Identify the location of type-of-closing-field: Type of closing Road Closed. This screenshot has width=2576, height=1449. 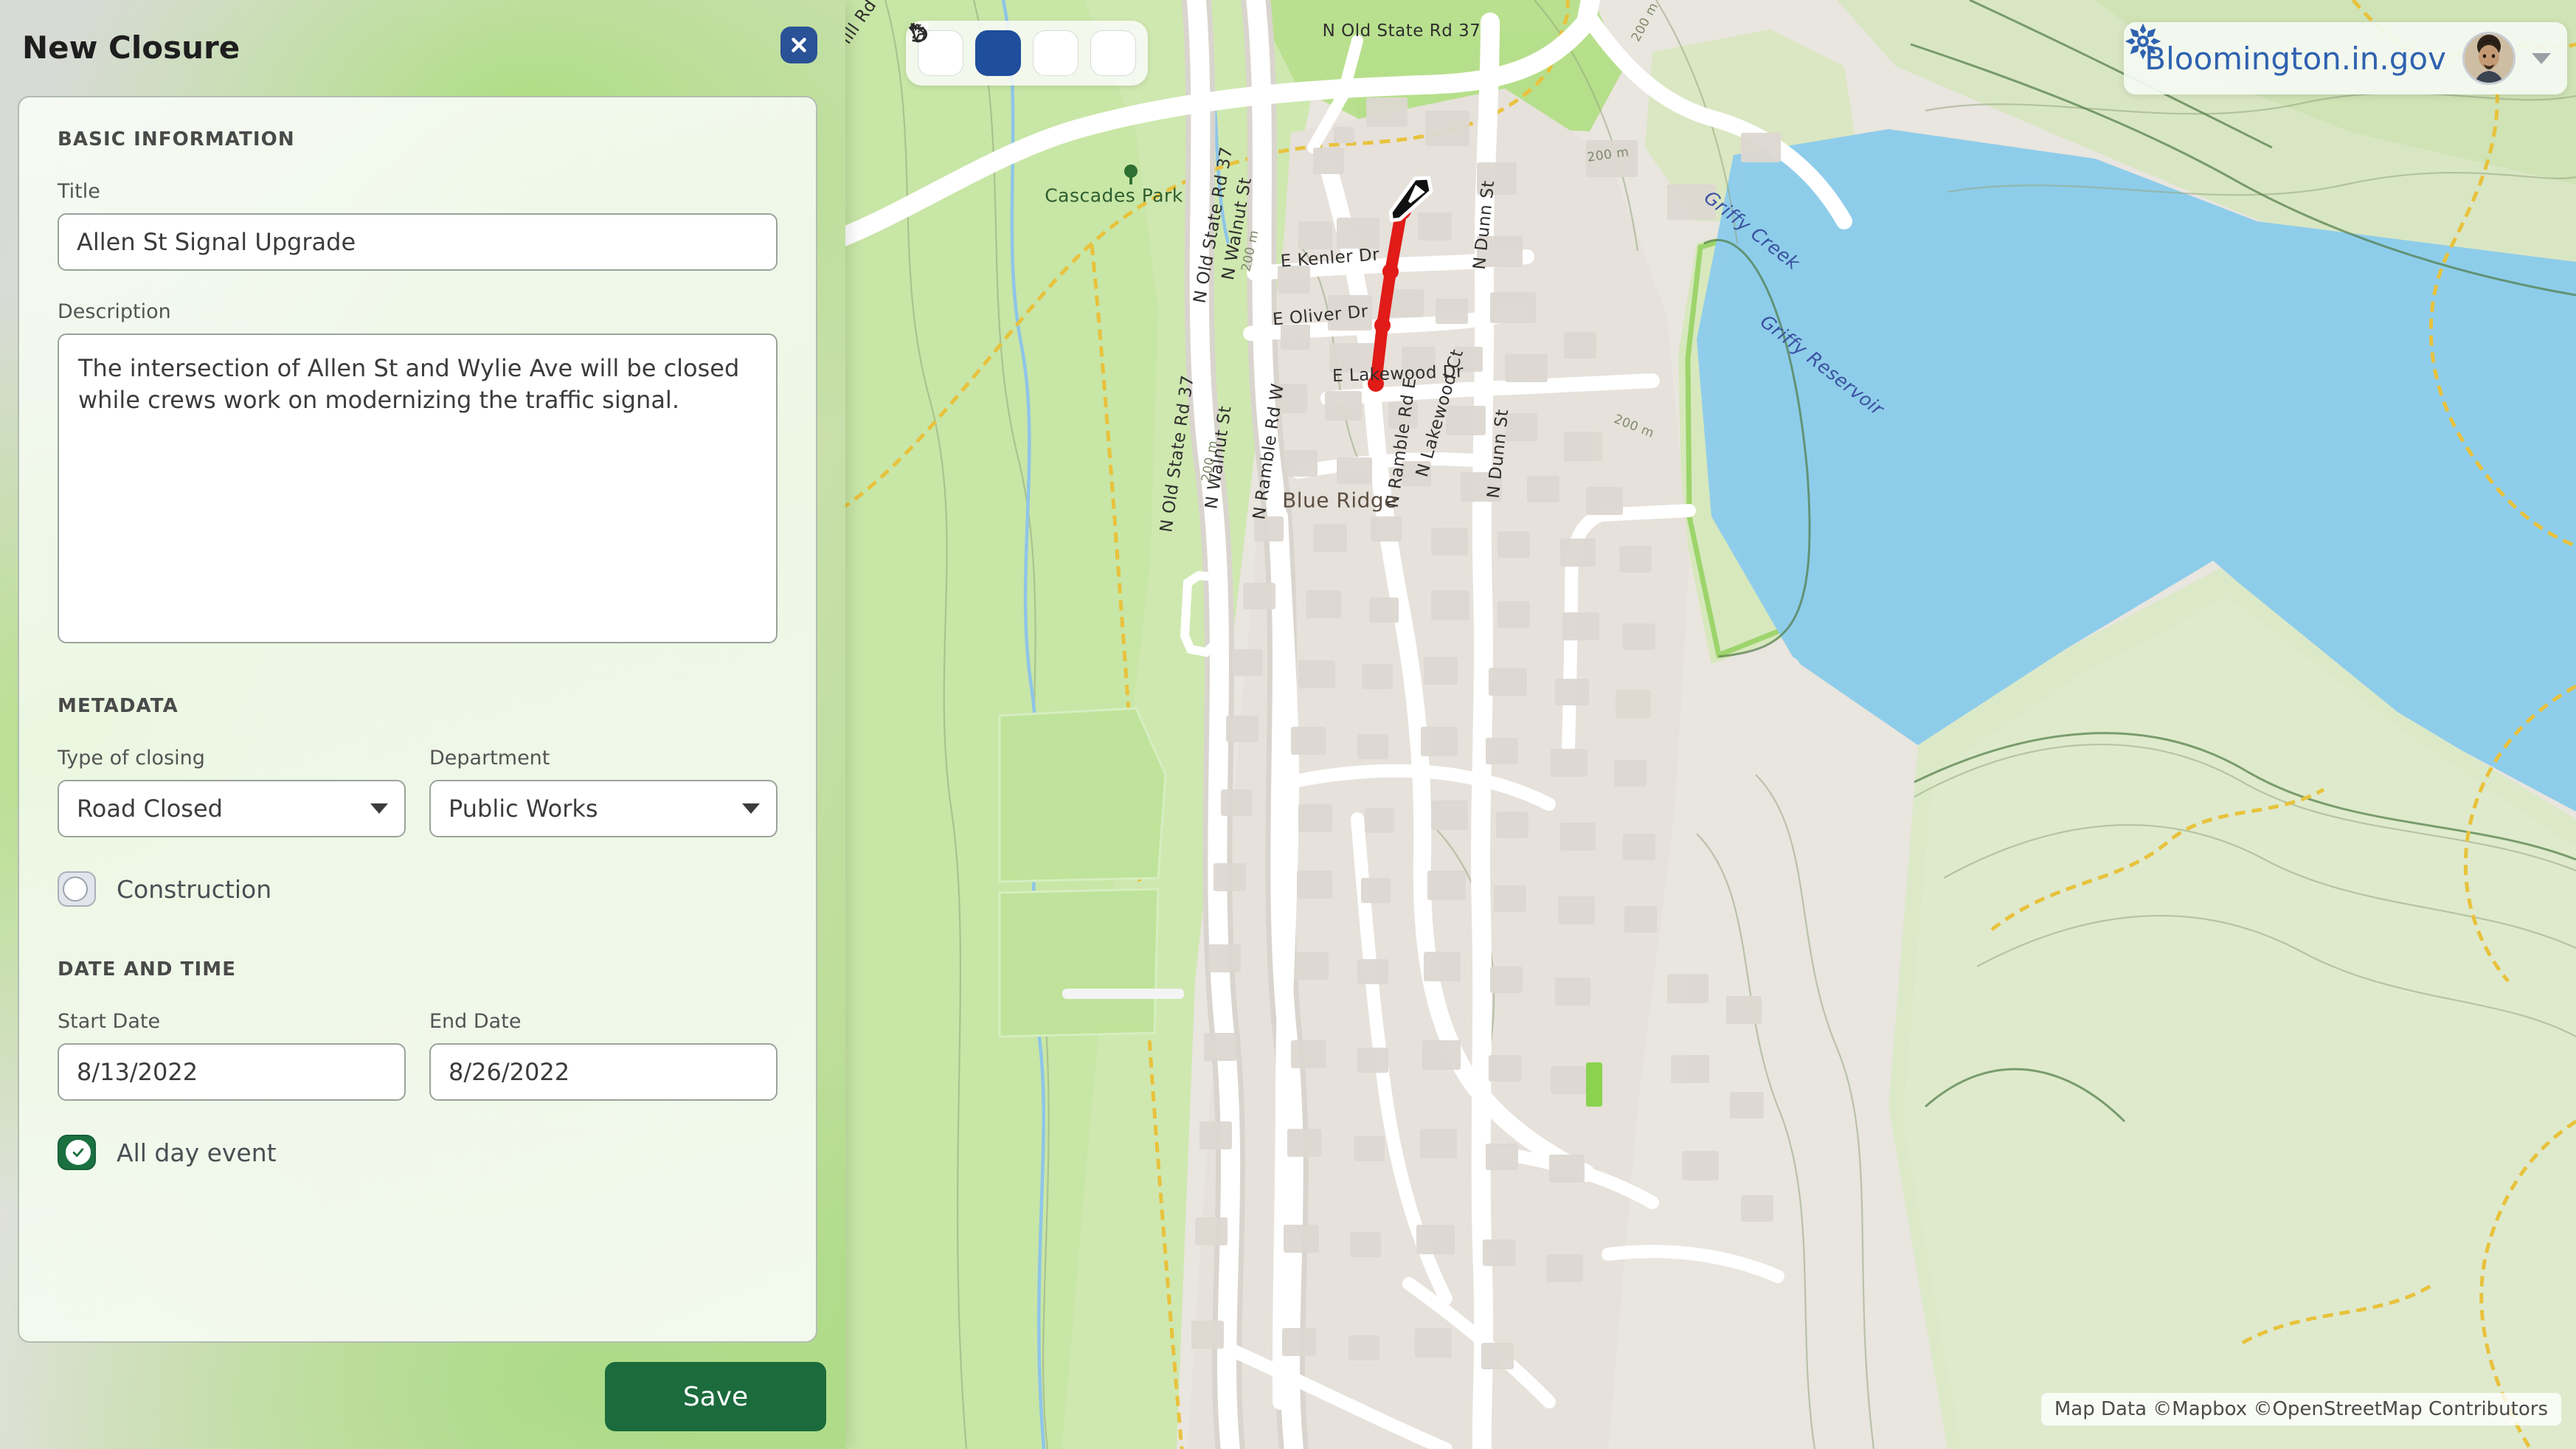
(232, 792).